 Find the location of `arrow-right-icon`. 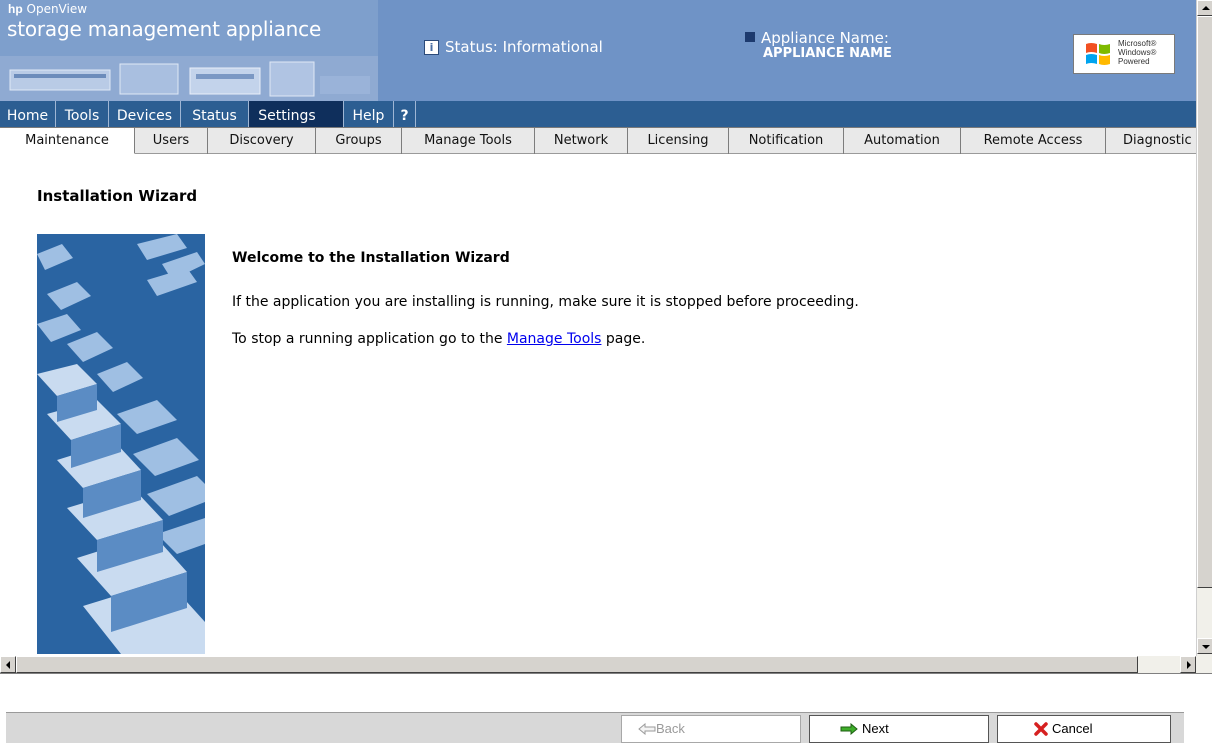

arrow-right-icon is located at coordinates (1189, 665).